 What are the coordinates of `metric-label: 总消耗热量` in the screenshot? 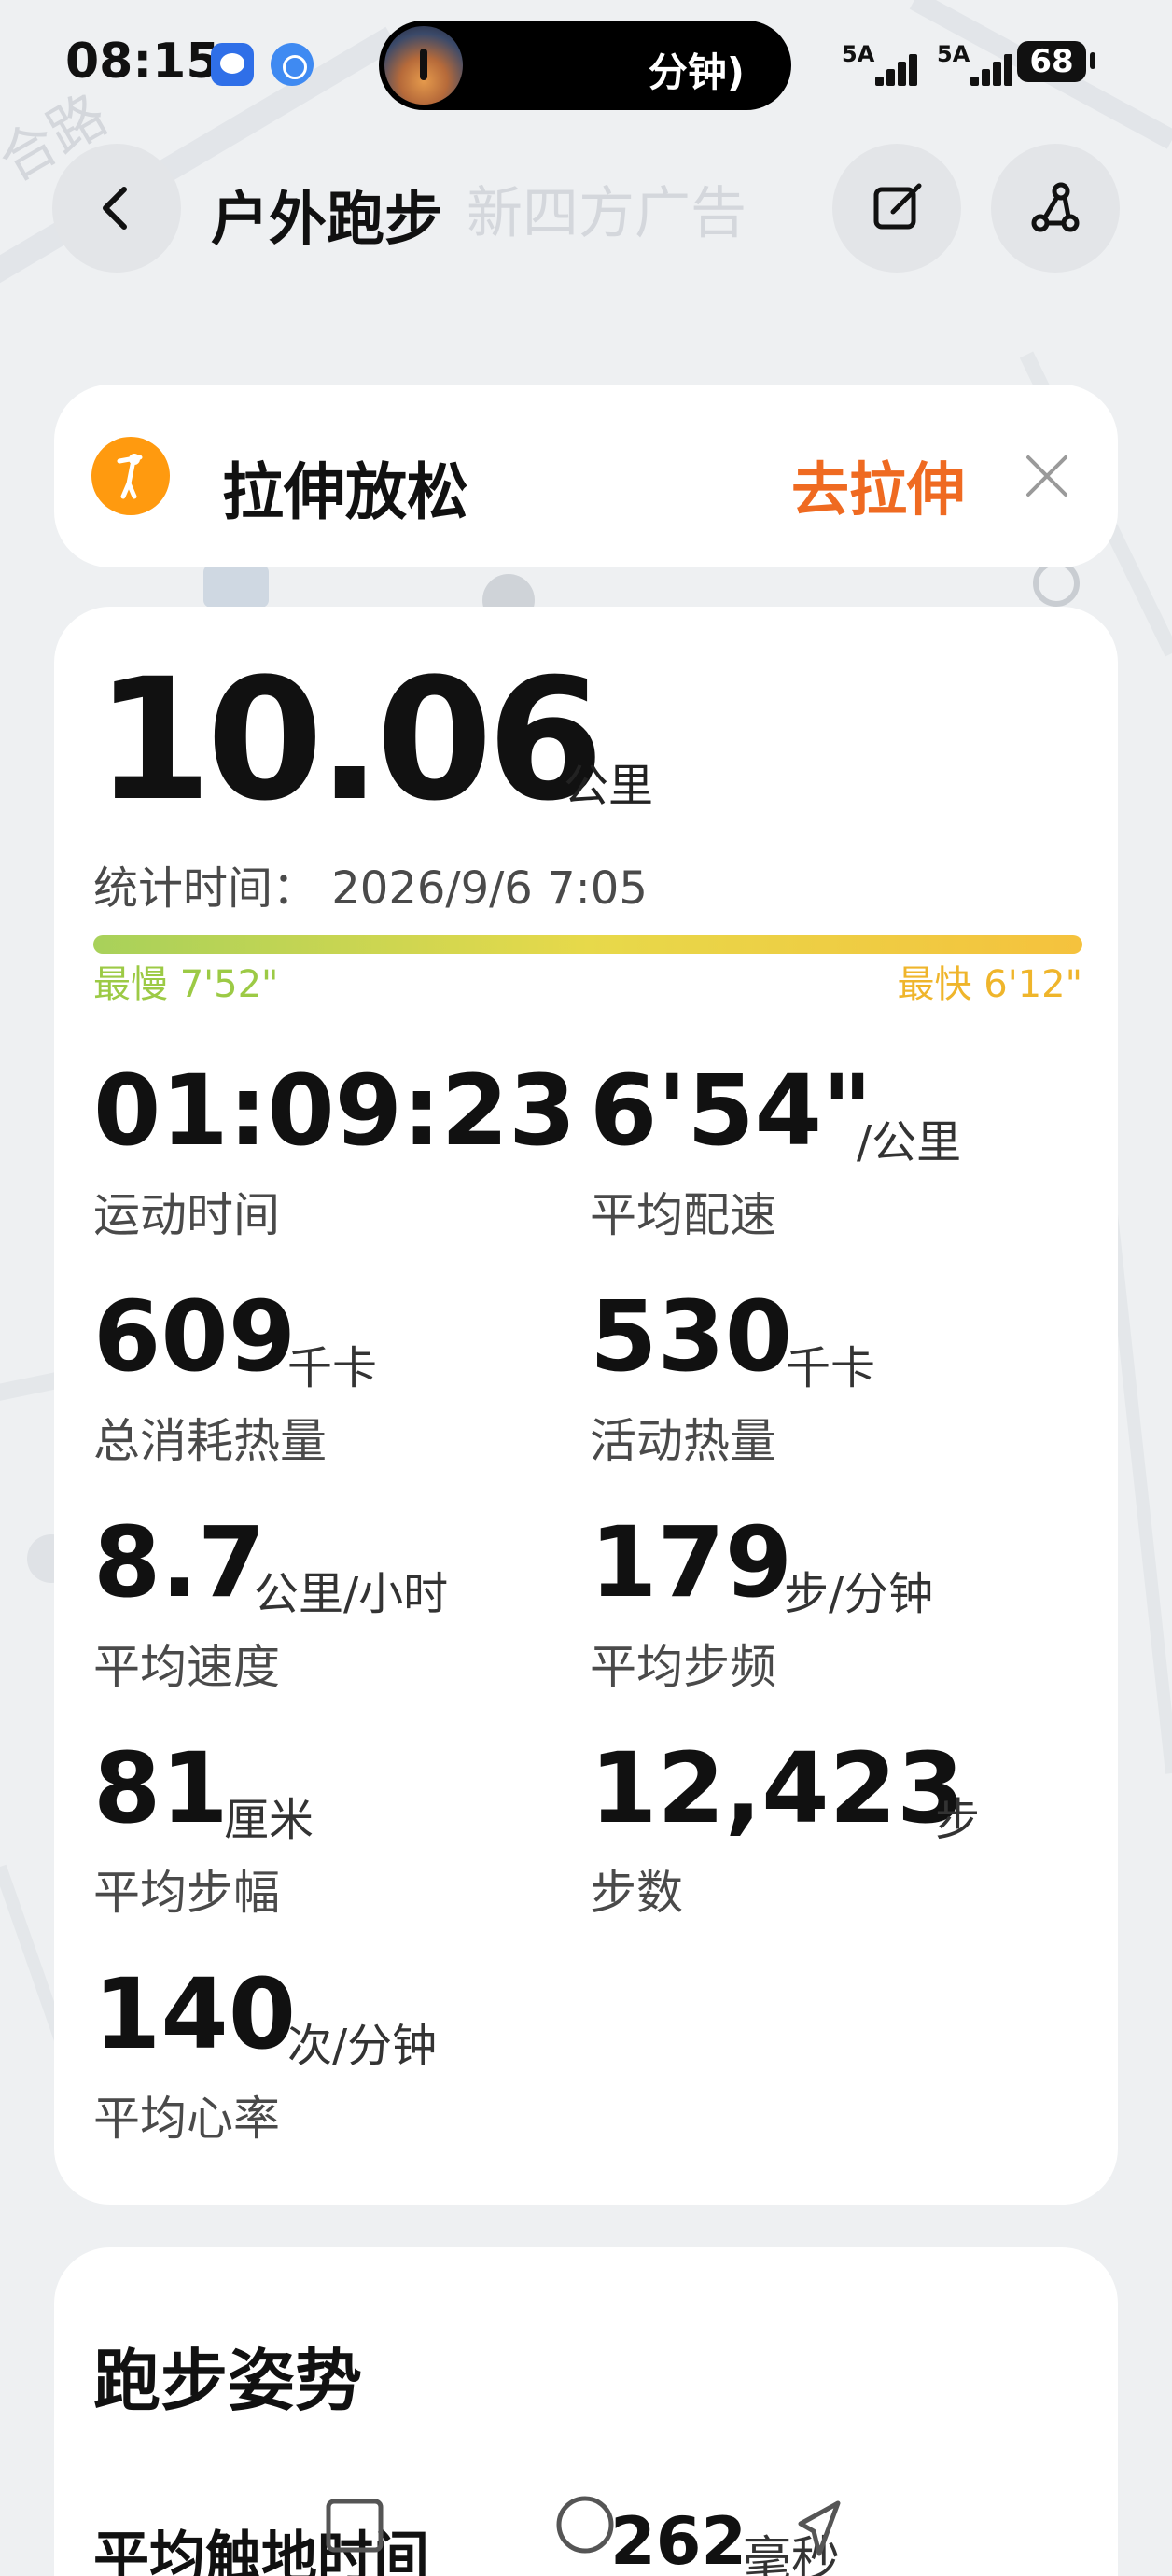 It's located at (210, 1441).